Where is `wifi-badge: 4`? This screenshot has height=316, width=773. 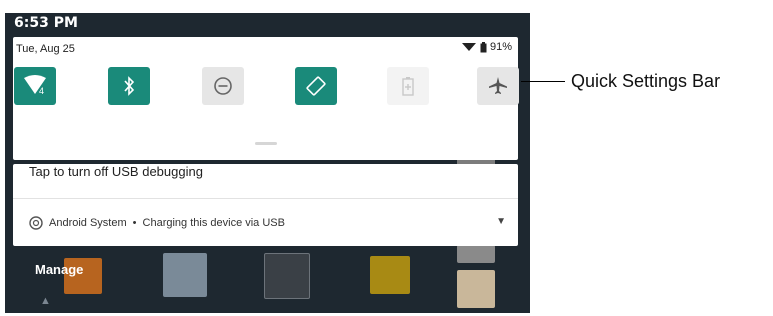
wifi-badge: 4 is located at coordinates (41, 91).